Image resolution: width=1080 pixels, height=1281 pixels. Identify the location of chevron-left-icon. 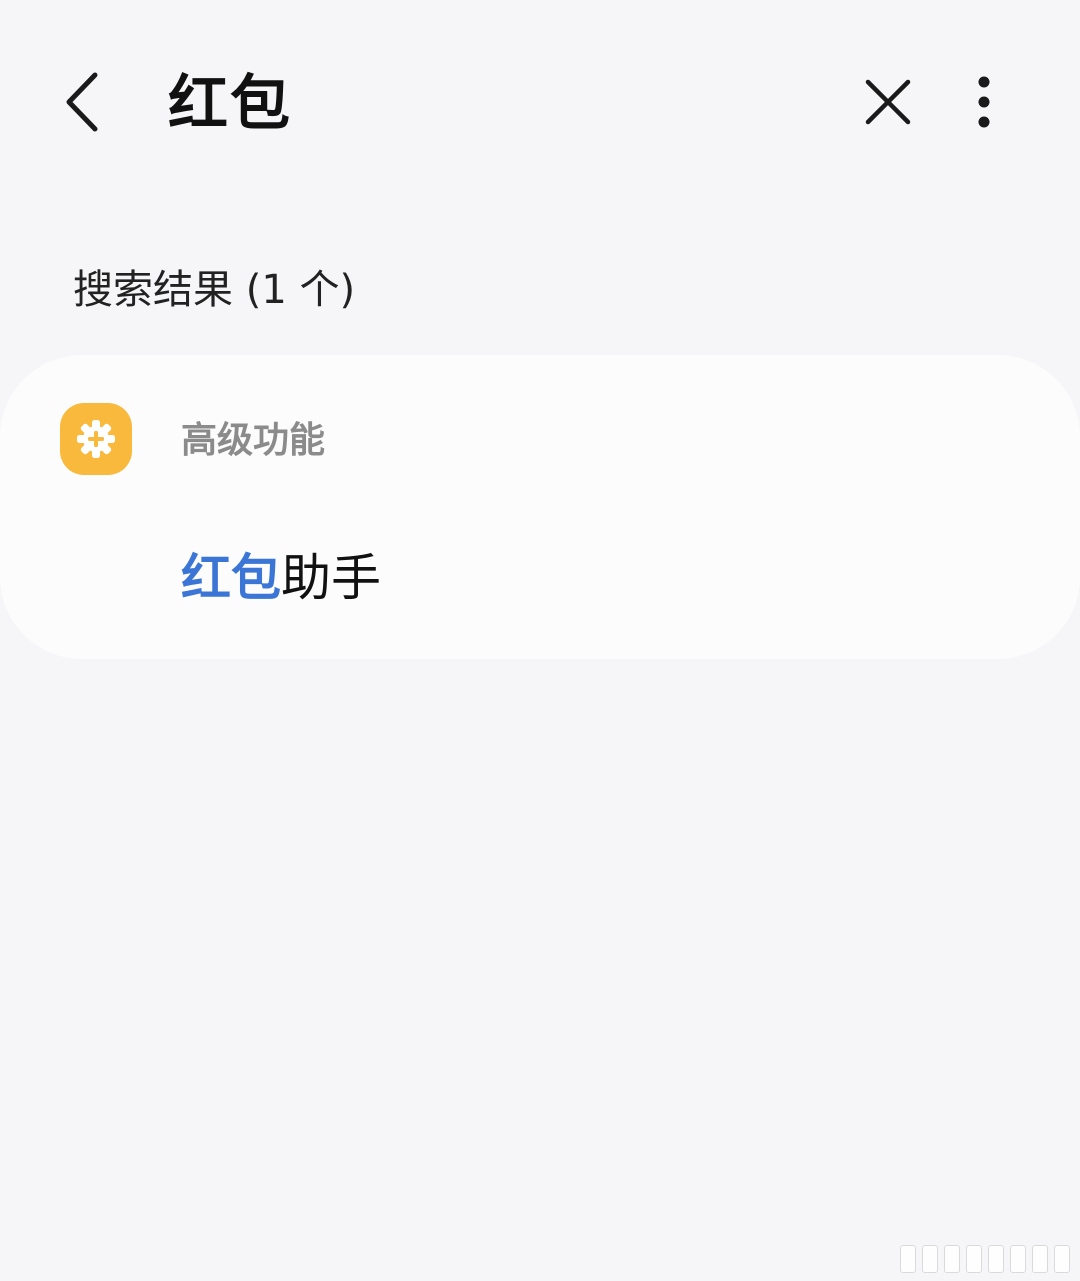
(82, 102).